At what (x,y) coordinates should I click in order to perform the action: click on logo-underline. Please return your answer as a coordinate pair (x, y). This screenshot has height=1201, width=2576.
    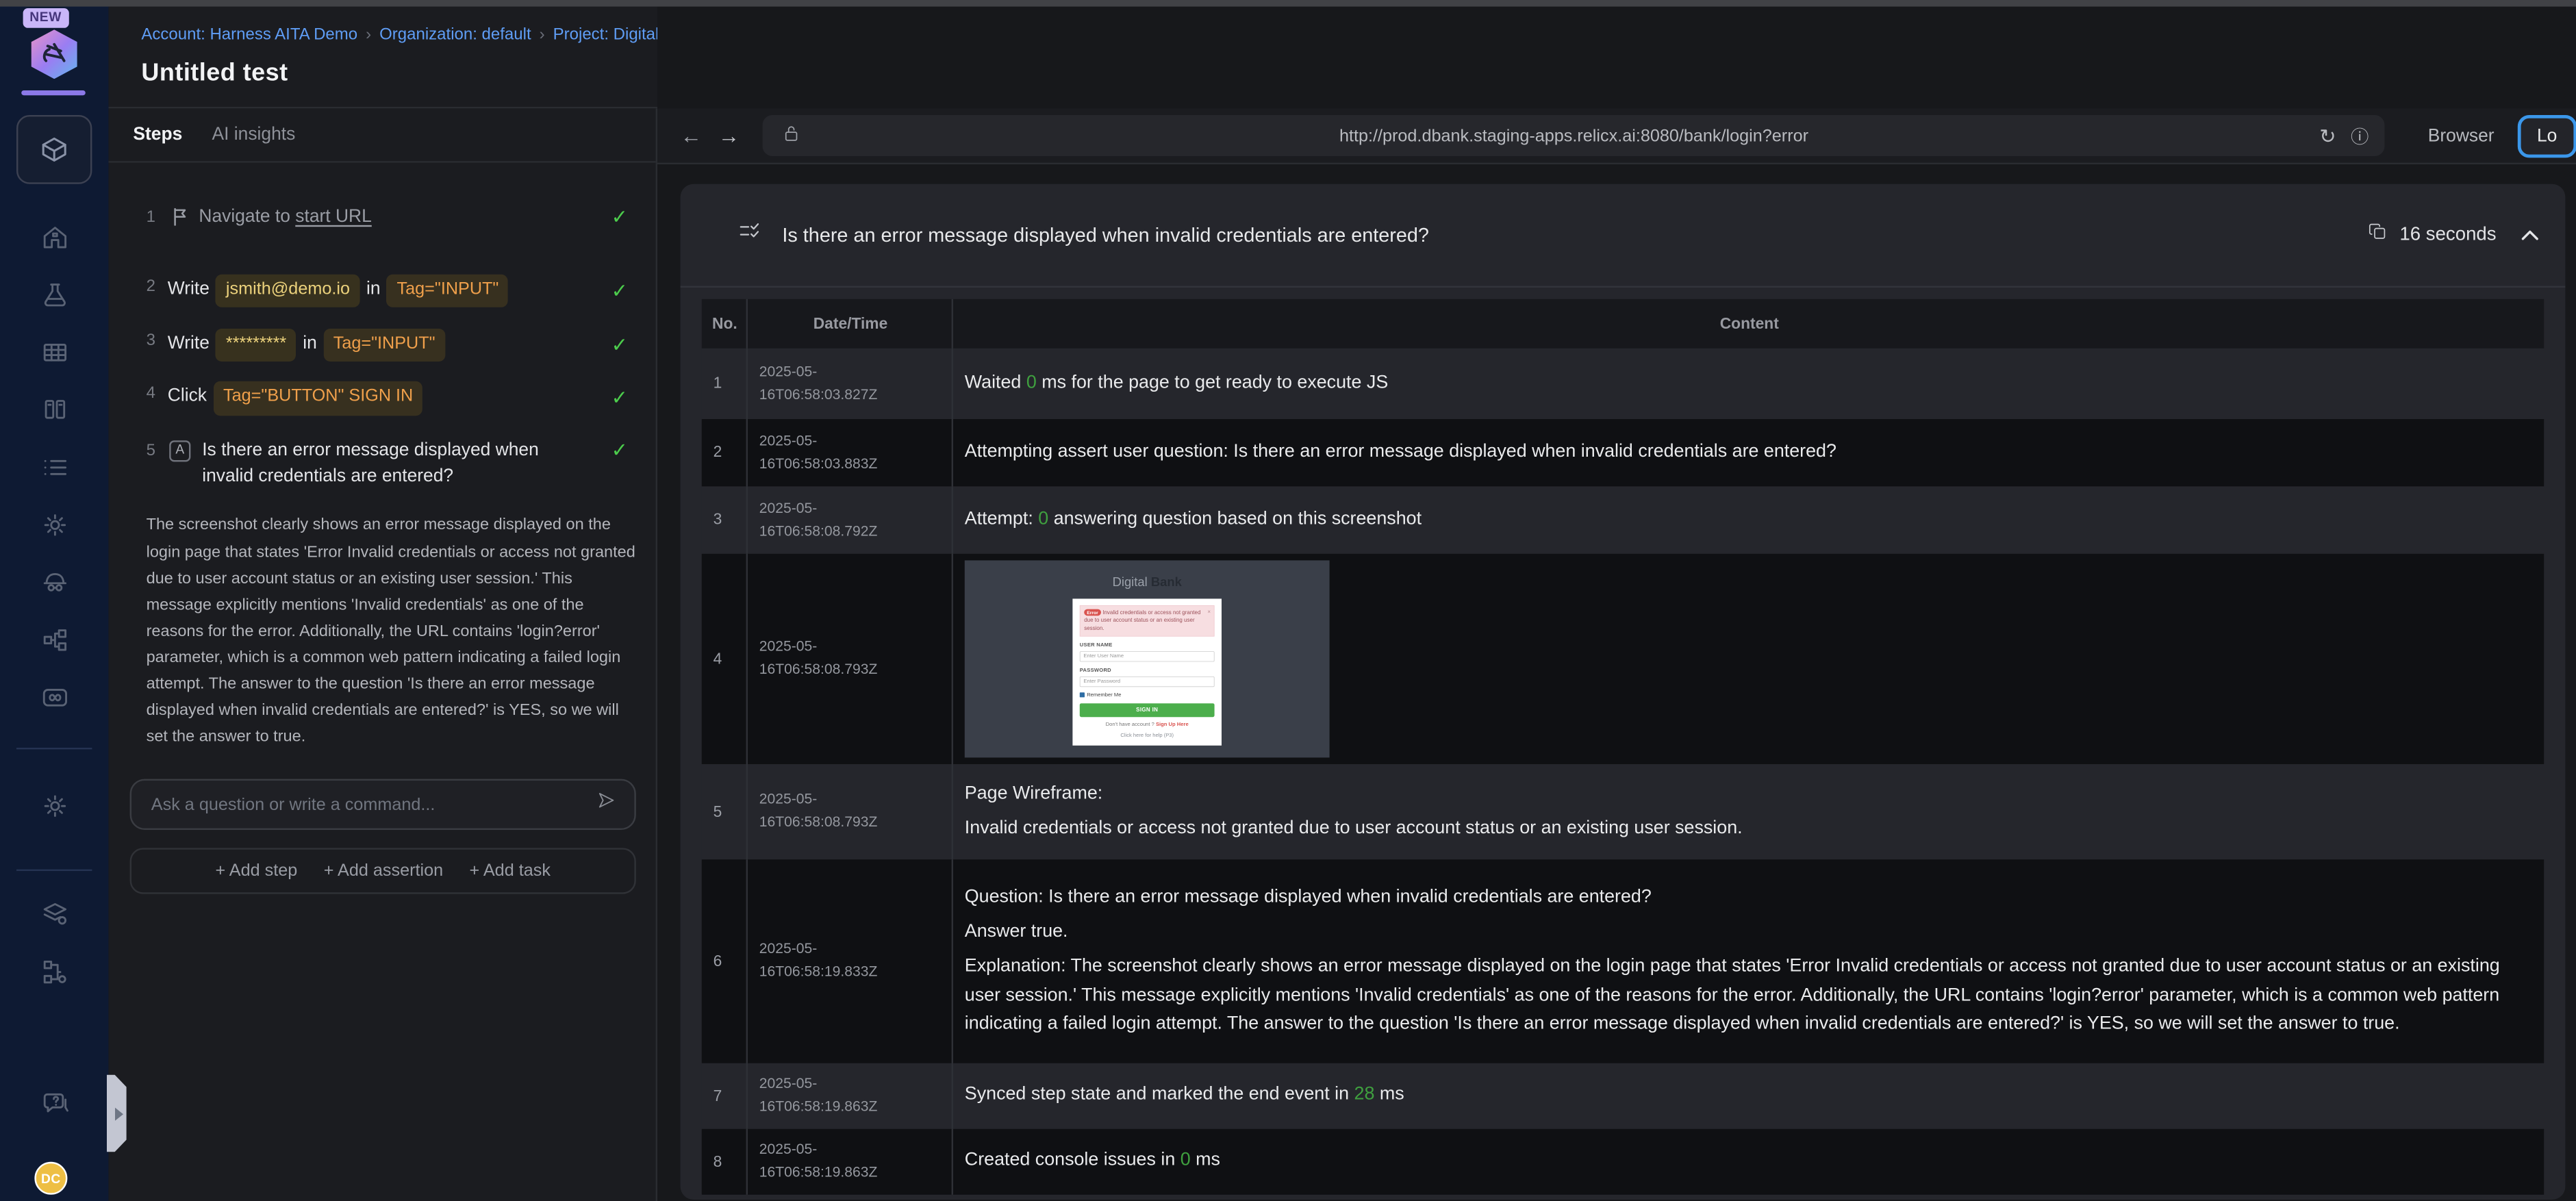
    Looking at the image, I should click on (53, 93).